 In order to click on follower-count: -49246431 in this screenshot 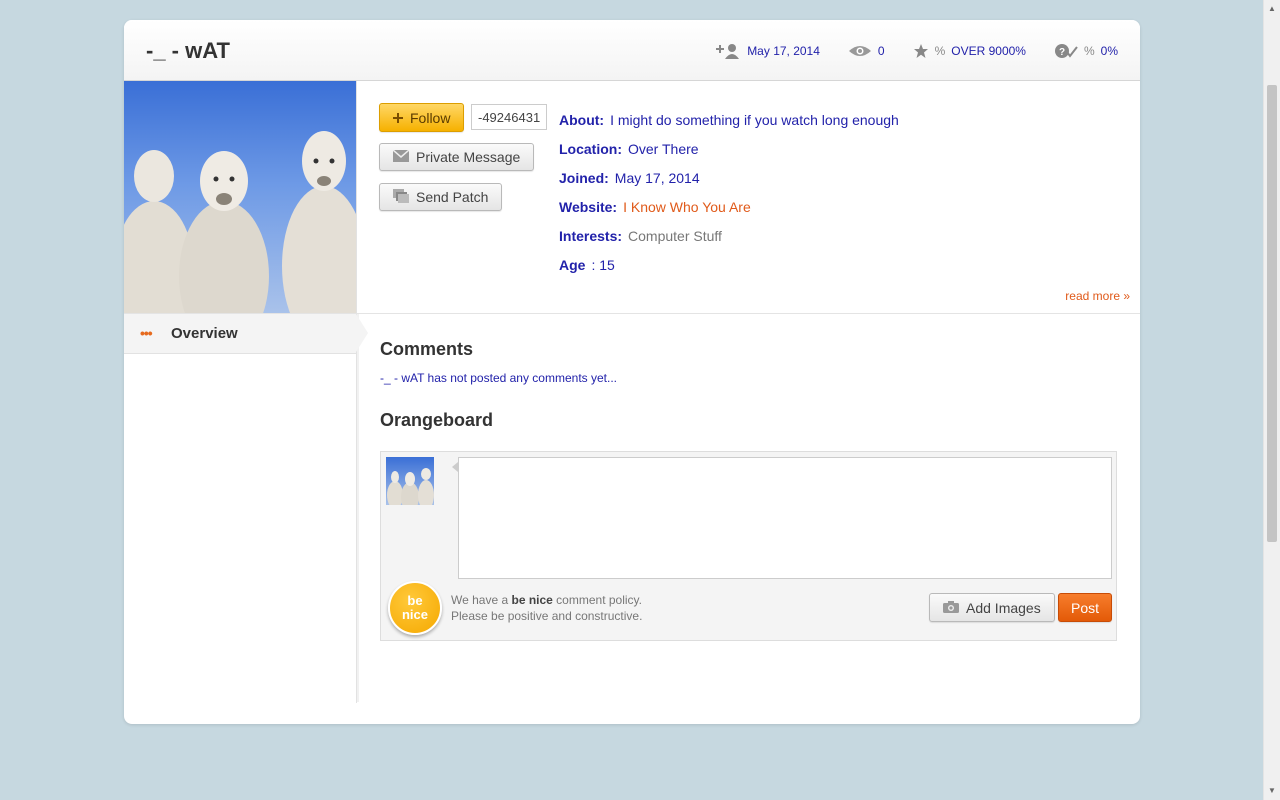, I will do `click(509, 117)`.